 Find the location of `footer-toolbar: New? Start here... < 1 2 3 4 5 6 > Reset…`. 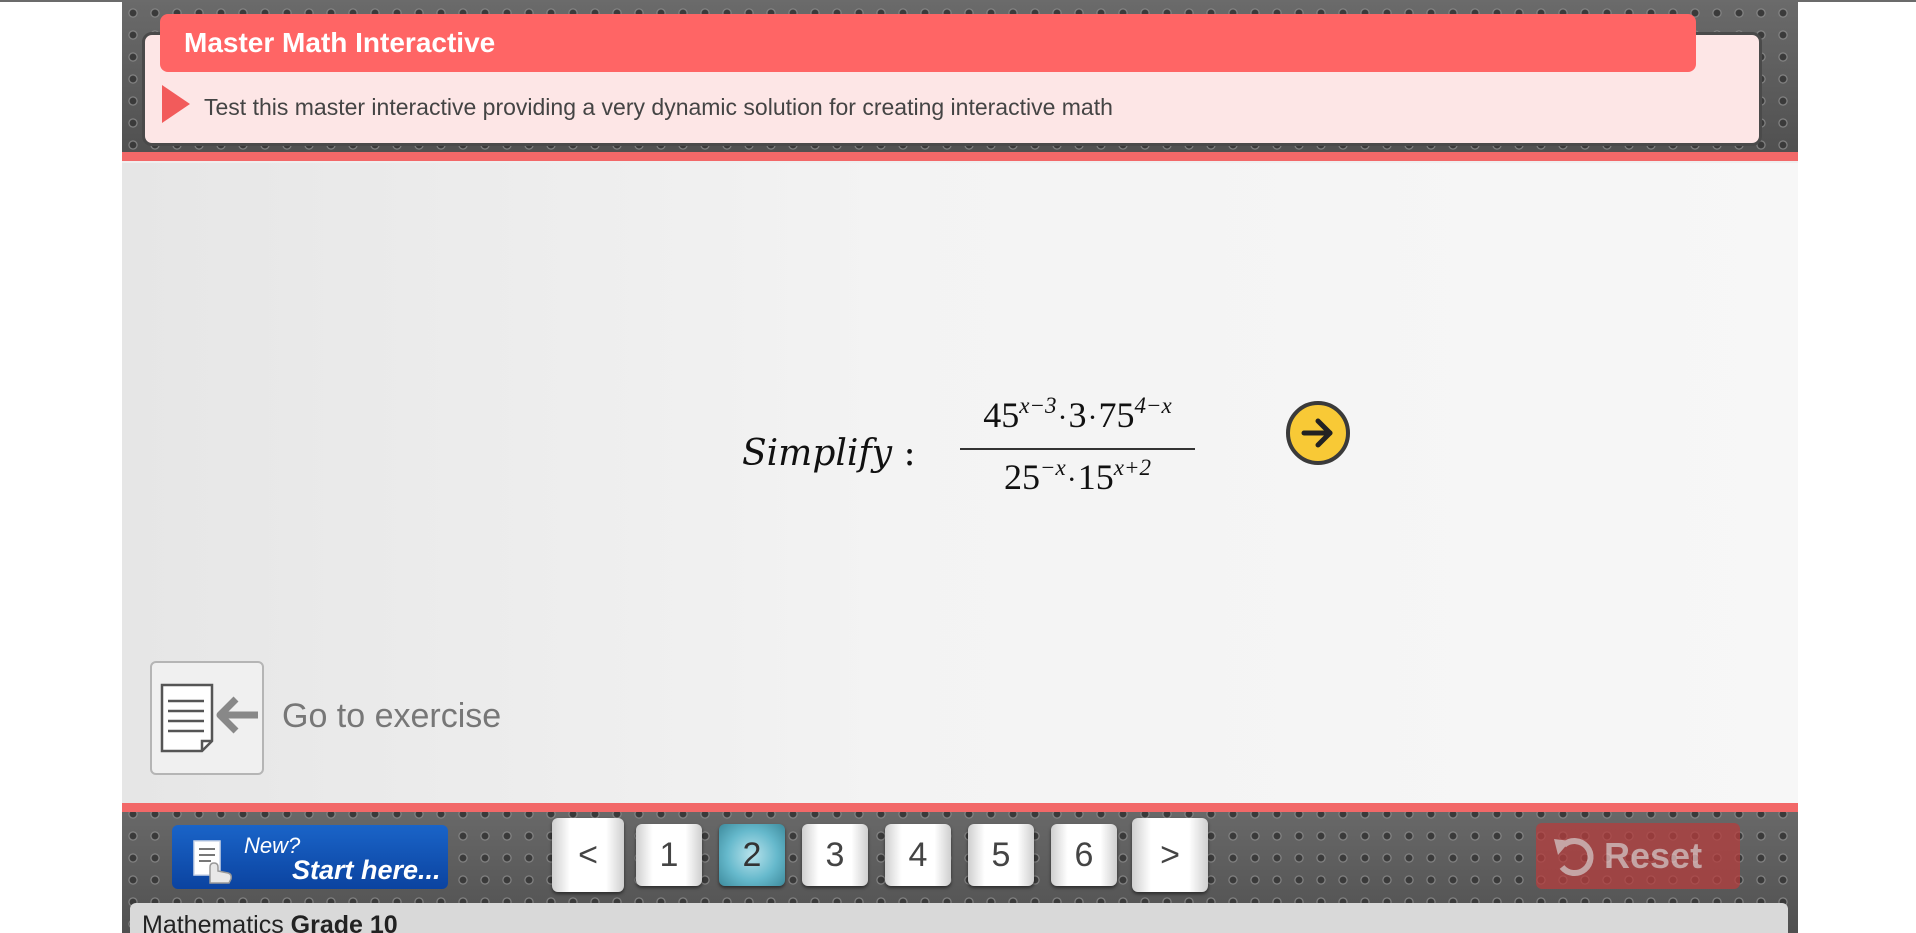

footer-toolbar: New? Start here... < 1 2 3 4 5 6 > Reset… is located at coordinates (960, 868).